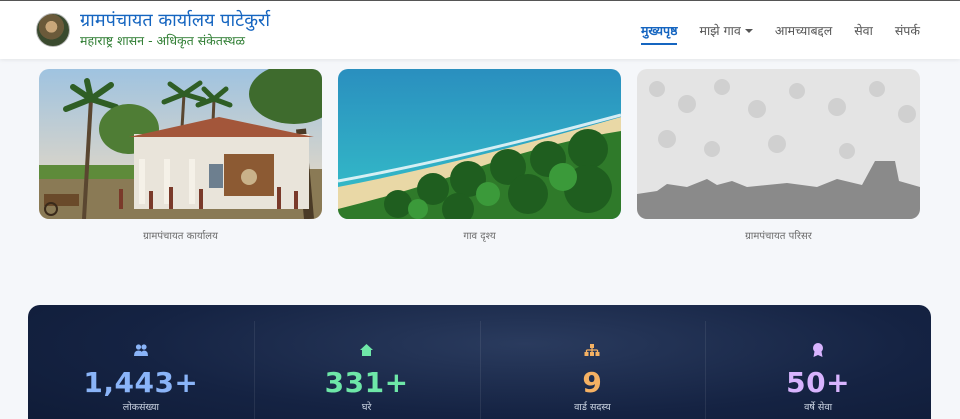 This screenshot has width=960, height=419. Describe the element at coordinates (479, 236) in the screenshot. I see `gallery-caption: गाव दृश्य` at that location.